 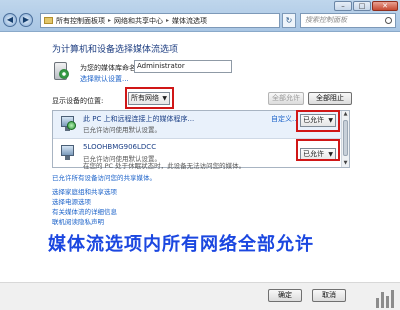 I want to click on watermark-logo, so click(x=385, y=298).